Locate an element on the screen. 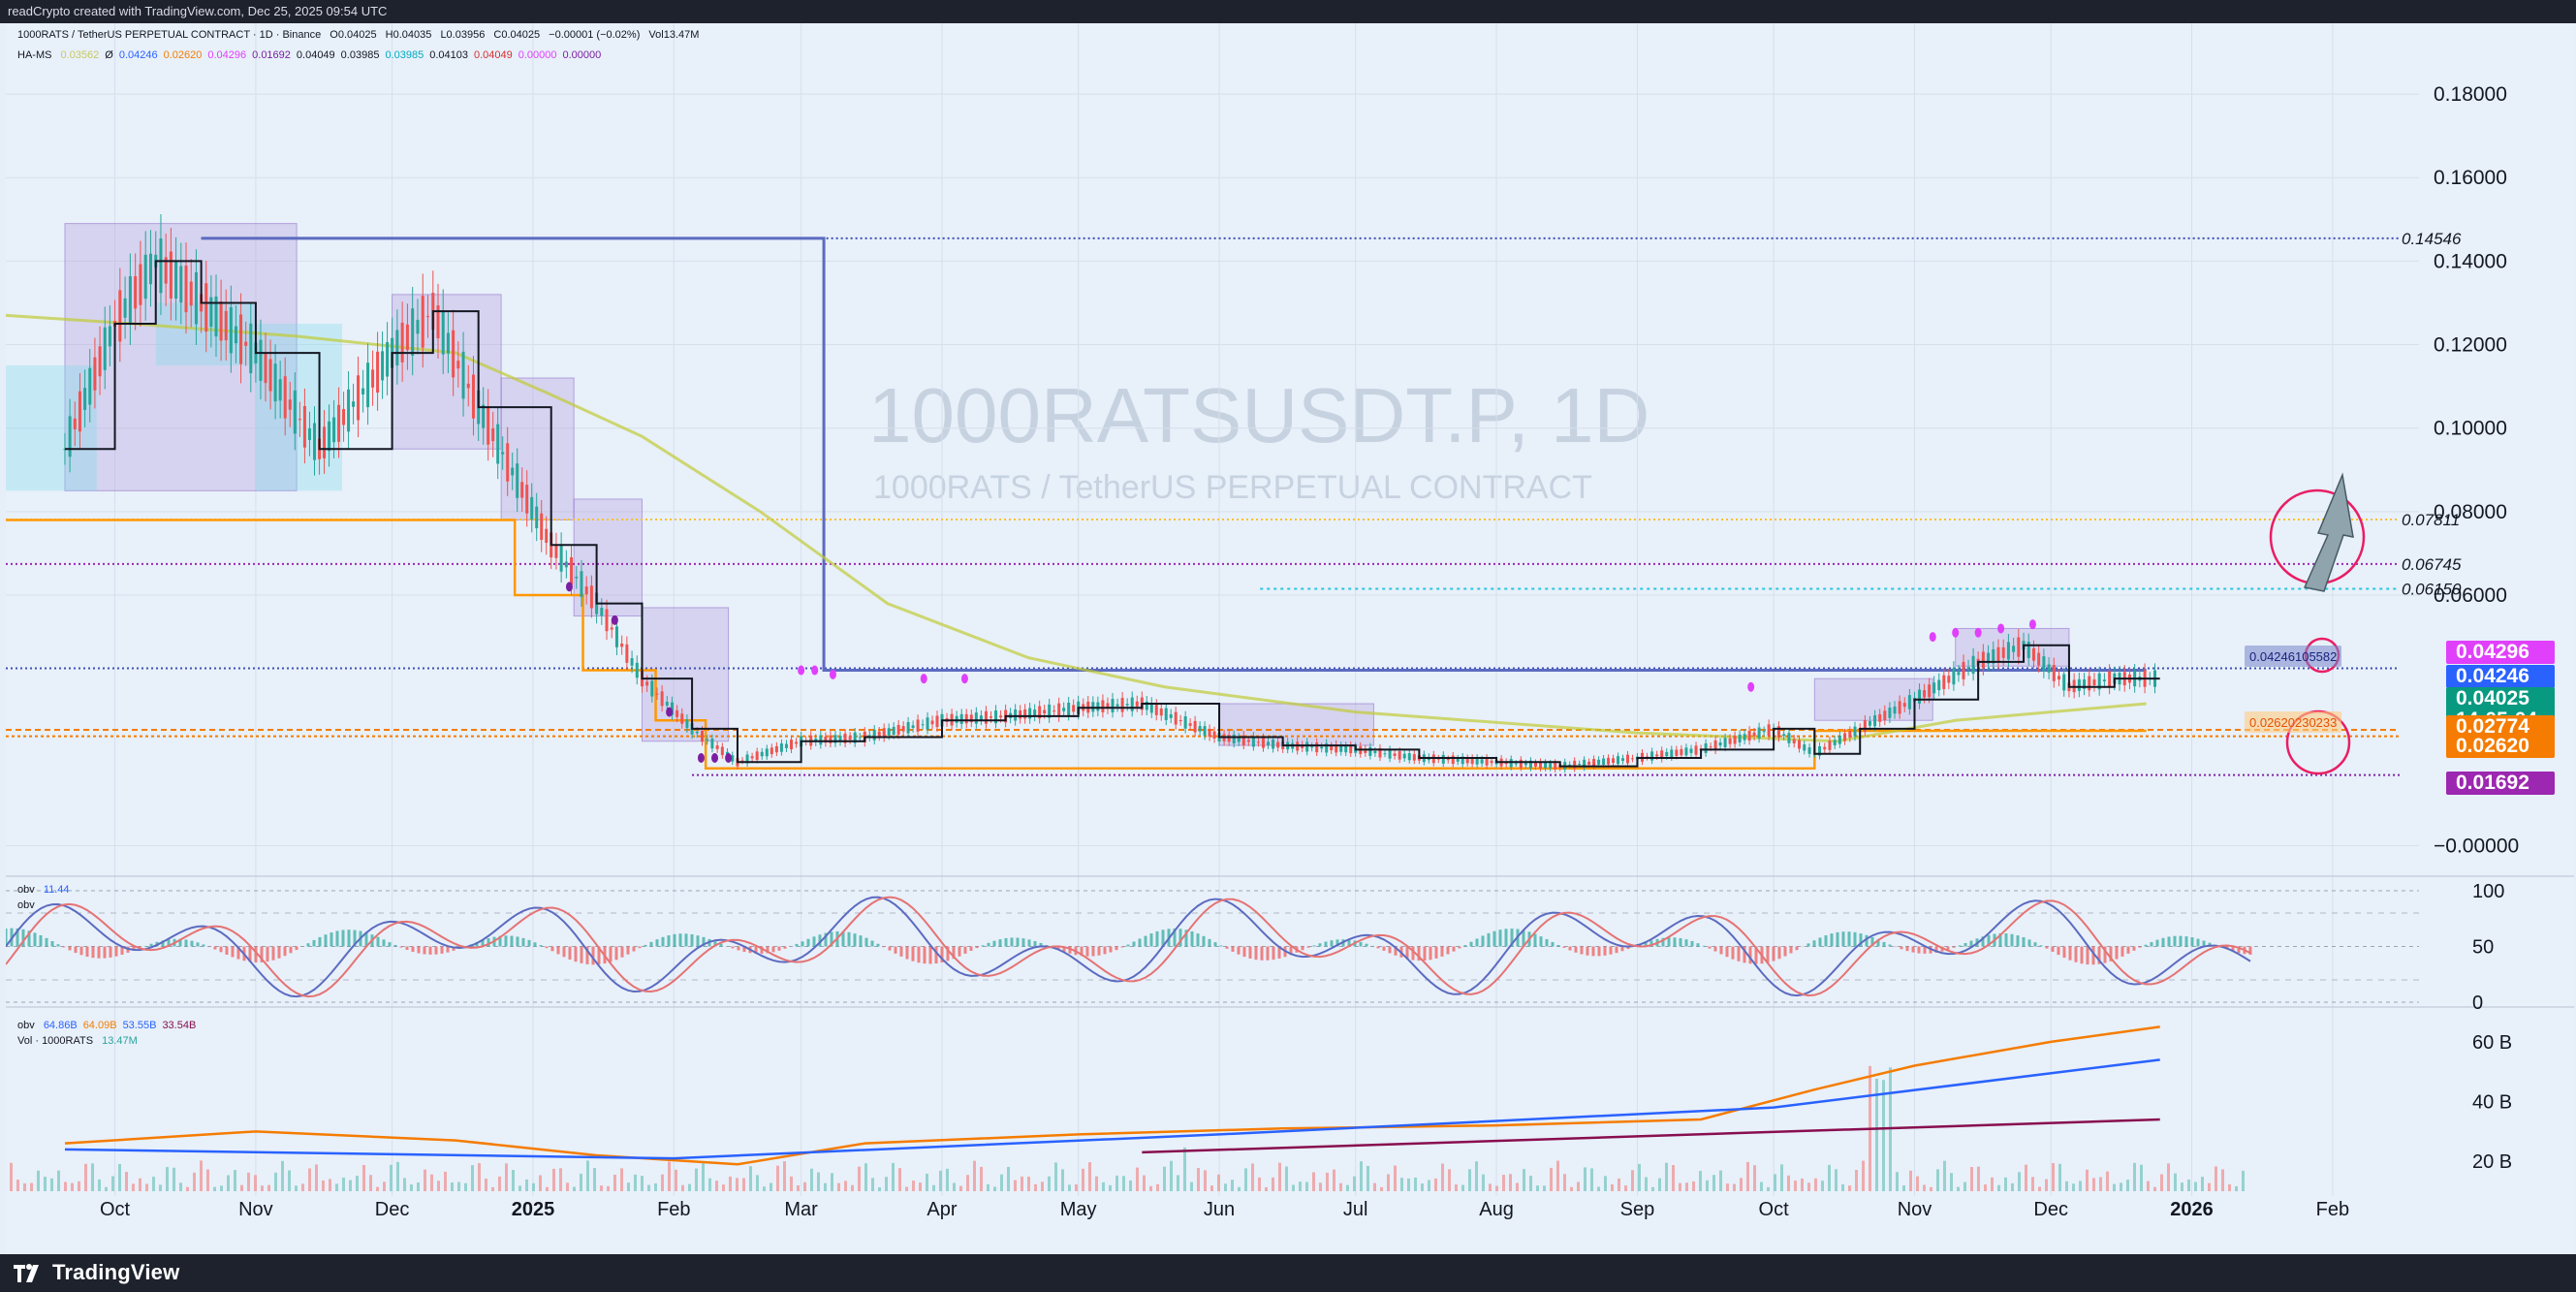 The width and height of the screenshot is (2576, 1292). date-axis-label: Jul is located at coordinates (1355, 1209).